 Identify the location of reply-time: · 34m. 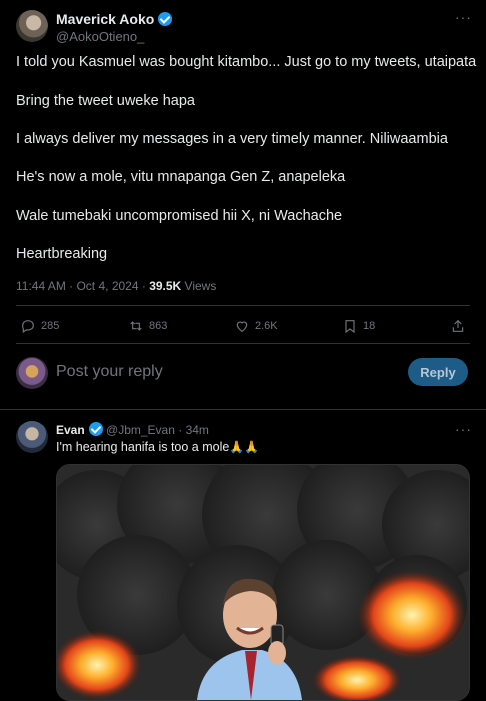
(192, 430).